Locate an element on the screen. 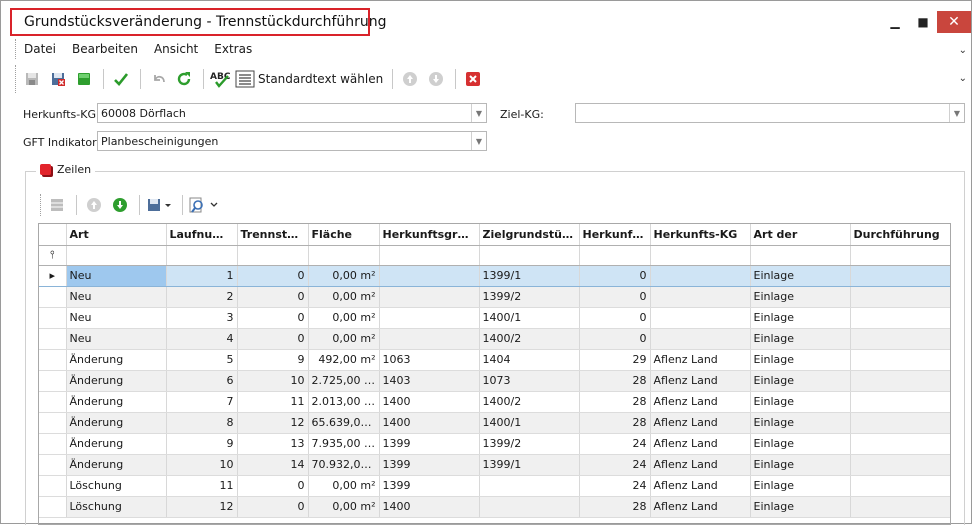 Image resolution: width=972 pixels, height=525 pixels. menu-ansicht: Ansicht is located at coordinates (176, 49).